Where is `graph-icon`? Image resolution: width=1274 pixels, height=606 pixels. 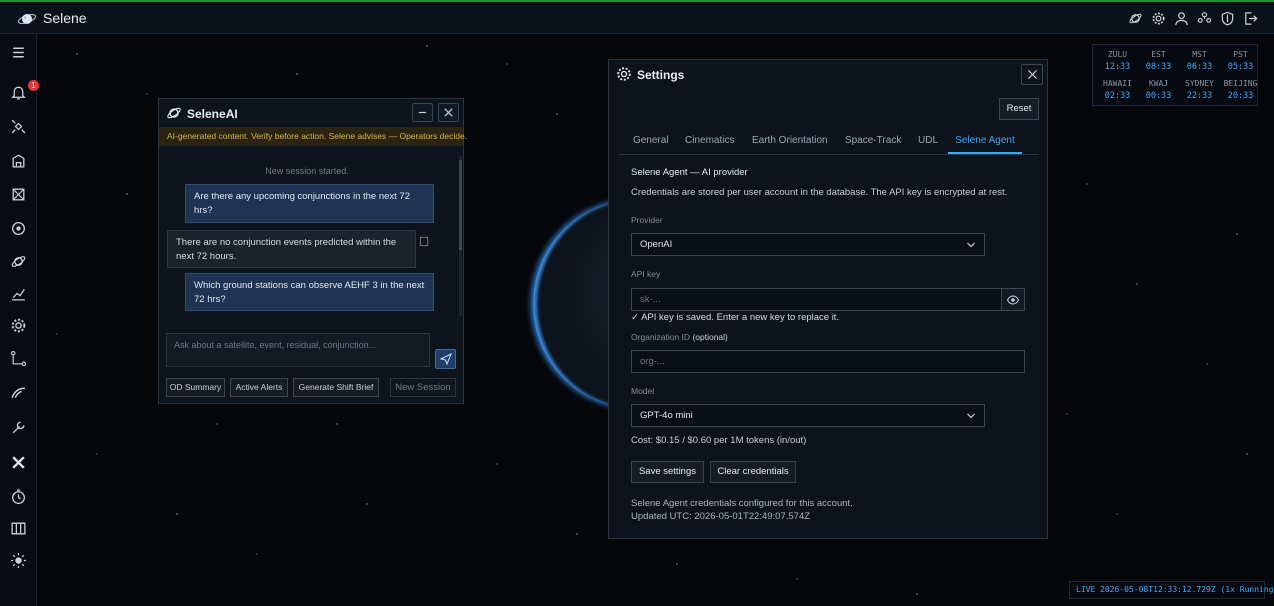 graph-icon is located at coordinates (18, 358).